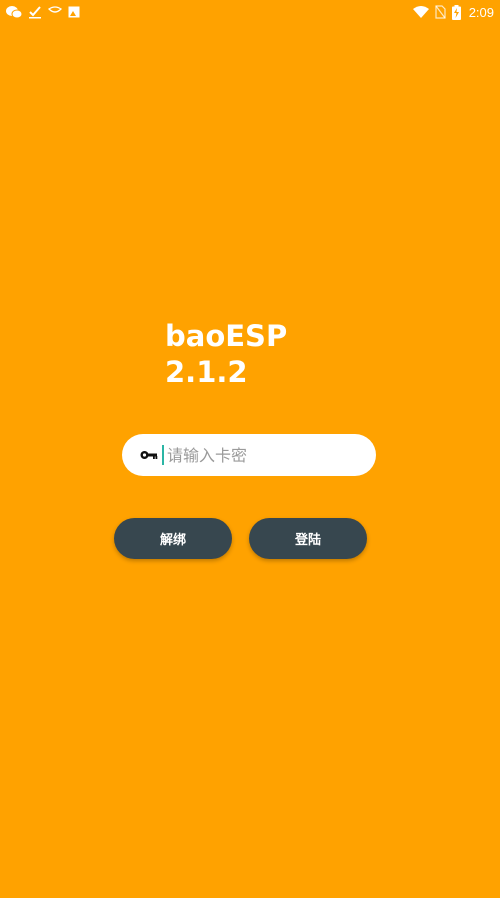 The image size is (500, 898). Describe the element at coordinates (74, 12) in the screenshot. I see `image-icon` at that location.